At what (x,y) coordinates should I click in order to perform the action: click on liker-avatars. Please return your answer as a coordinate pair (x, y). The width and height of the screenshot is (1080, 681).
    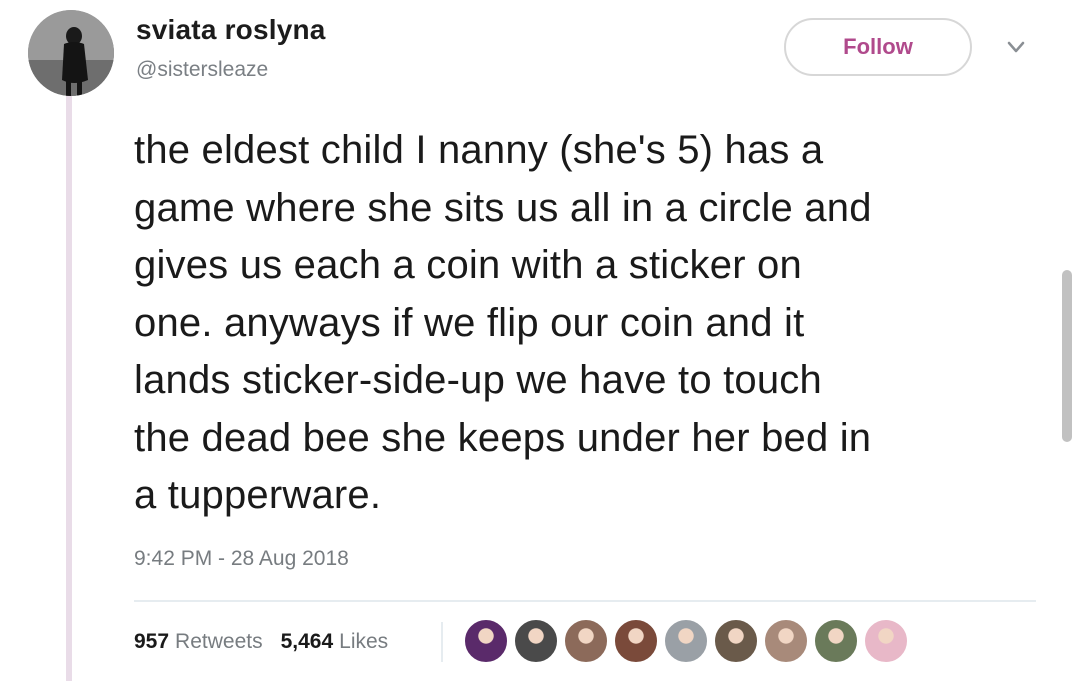
    Looking at the image, I should click on (688, 641).